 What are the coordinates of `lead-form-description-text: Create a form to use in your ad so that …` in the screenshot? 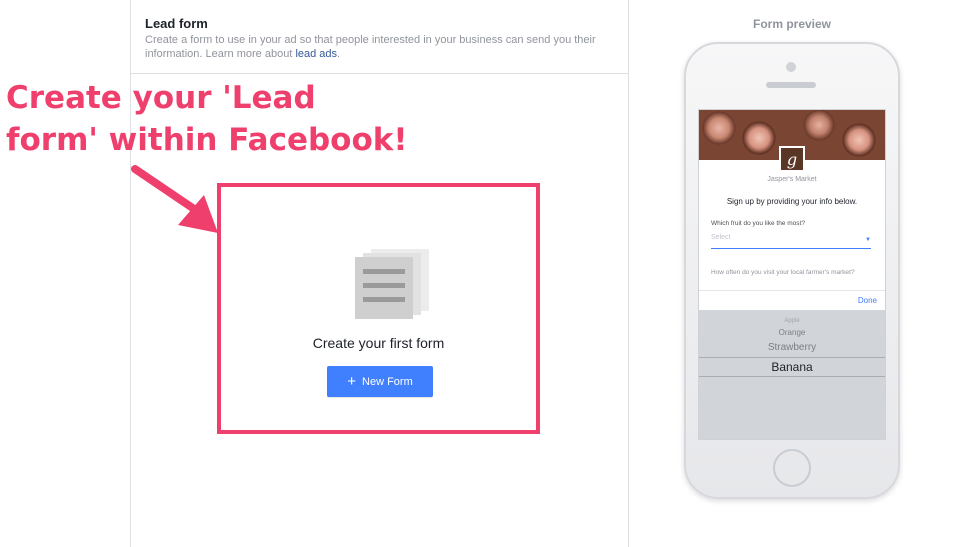 It's located at (370, 47).